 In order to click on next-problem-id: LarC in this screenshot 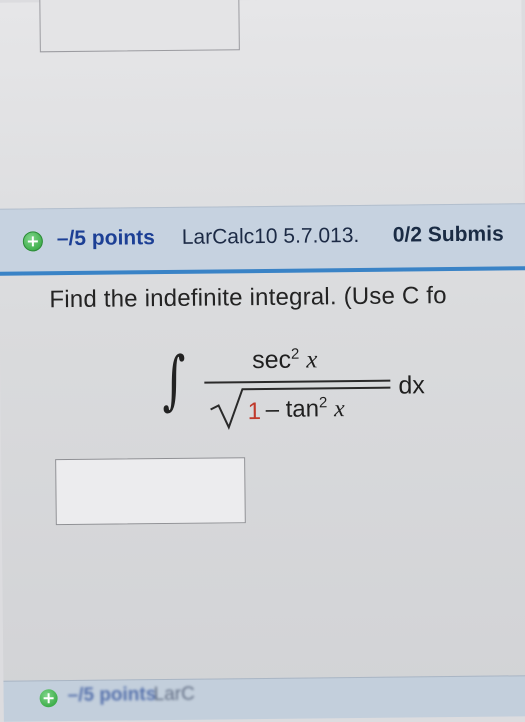, I will do `click(174, 694)`.